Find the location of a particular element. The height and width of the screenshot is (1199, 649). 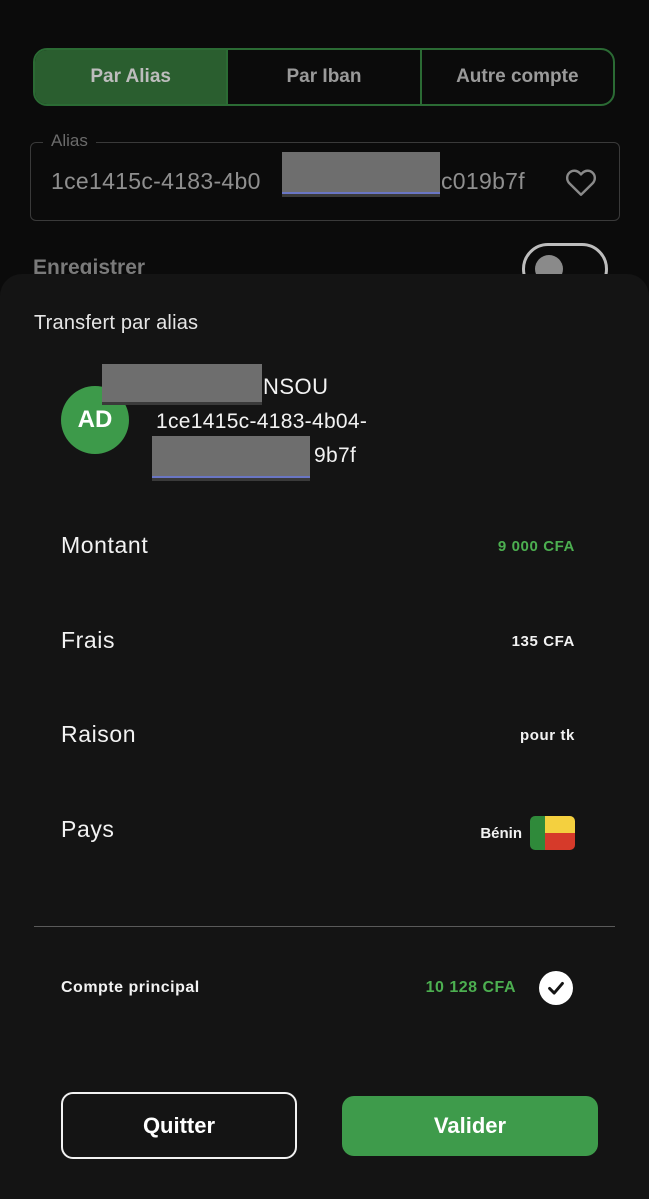

country-row: Pays Bénin is located at coordinates (318, 830).